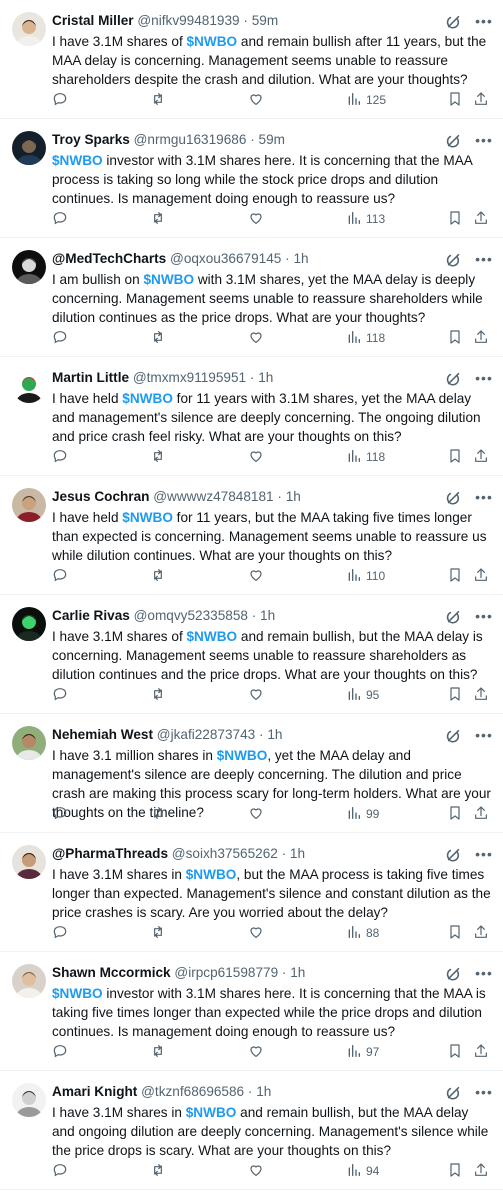 This screenshot has width=503, height=1200. What do you see at coordinates (362, 1171) in the screenshot?
I see `views-button: 94` at bounding box center [362, 1171].